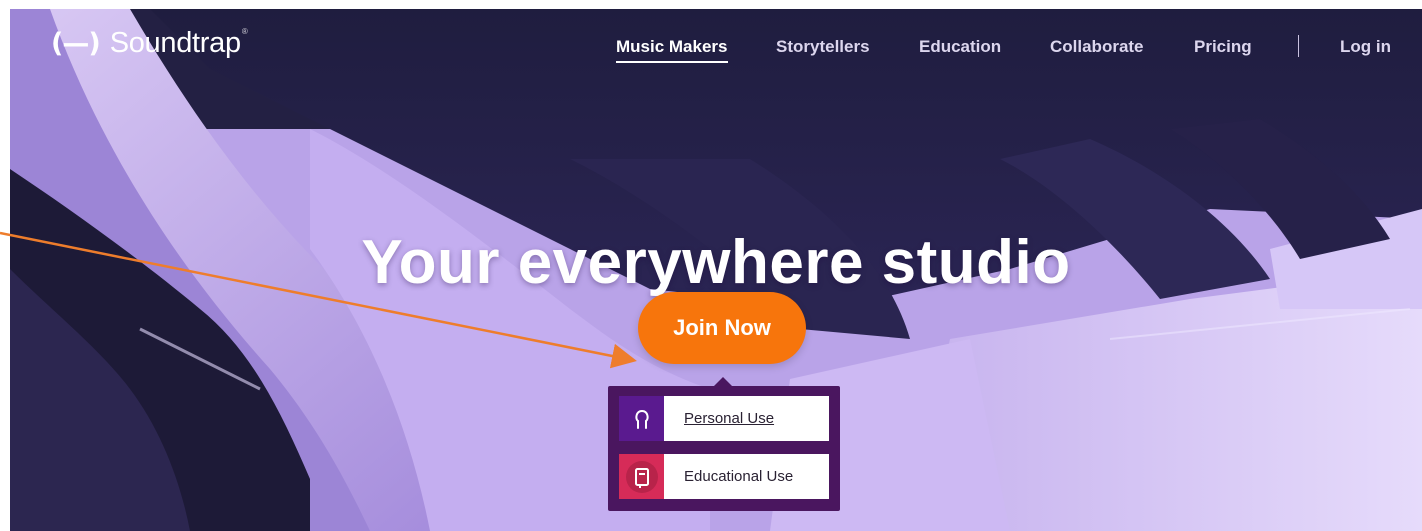 The width and height of the screenshot is (1422, 531). Describe the element at coordinates (1298, 46) in the screenshot. I see `nav-divider` at that location.